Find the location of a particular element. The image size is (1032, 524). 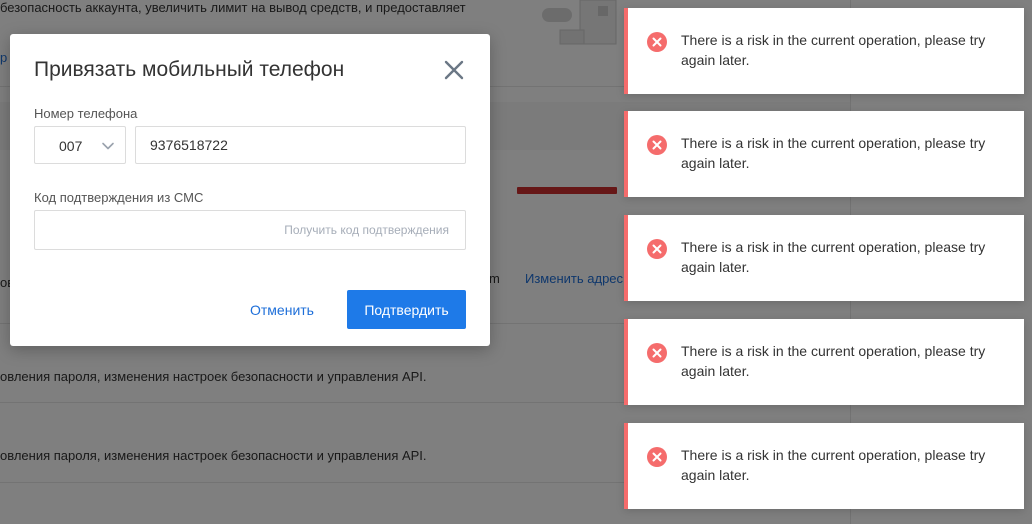

modal-title: Привязать мобильный телефон is located at coordinates (189, 69).